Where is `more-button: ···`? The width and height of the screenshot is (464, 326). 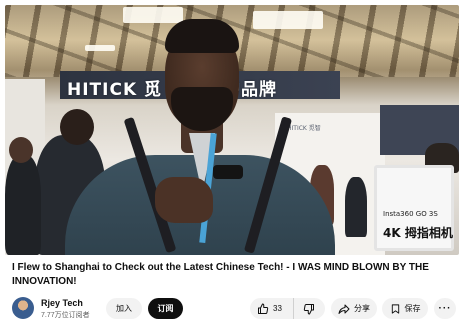
more-button: ··· is located at coordinates (445, 308).